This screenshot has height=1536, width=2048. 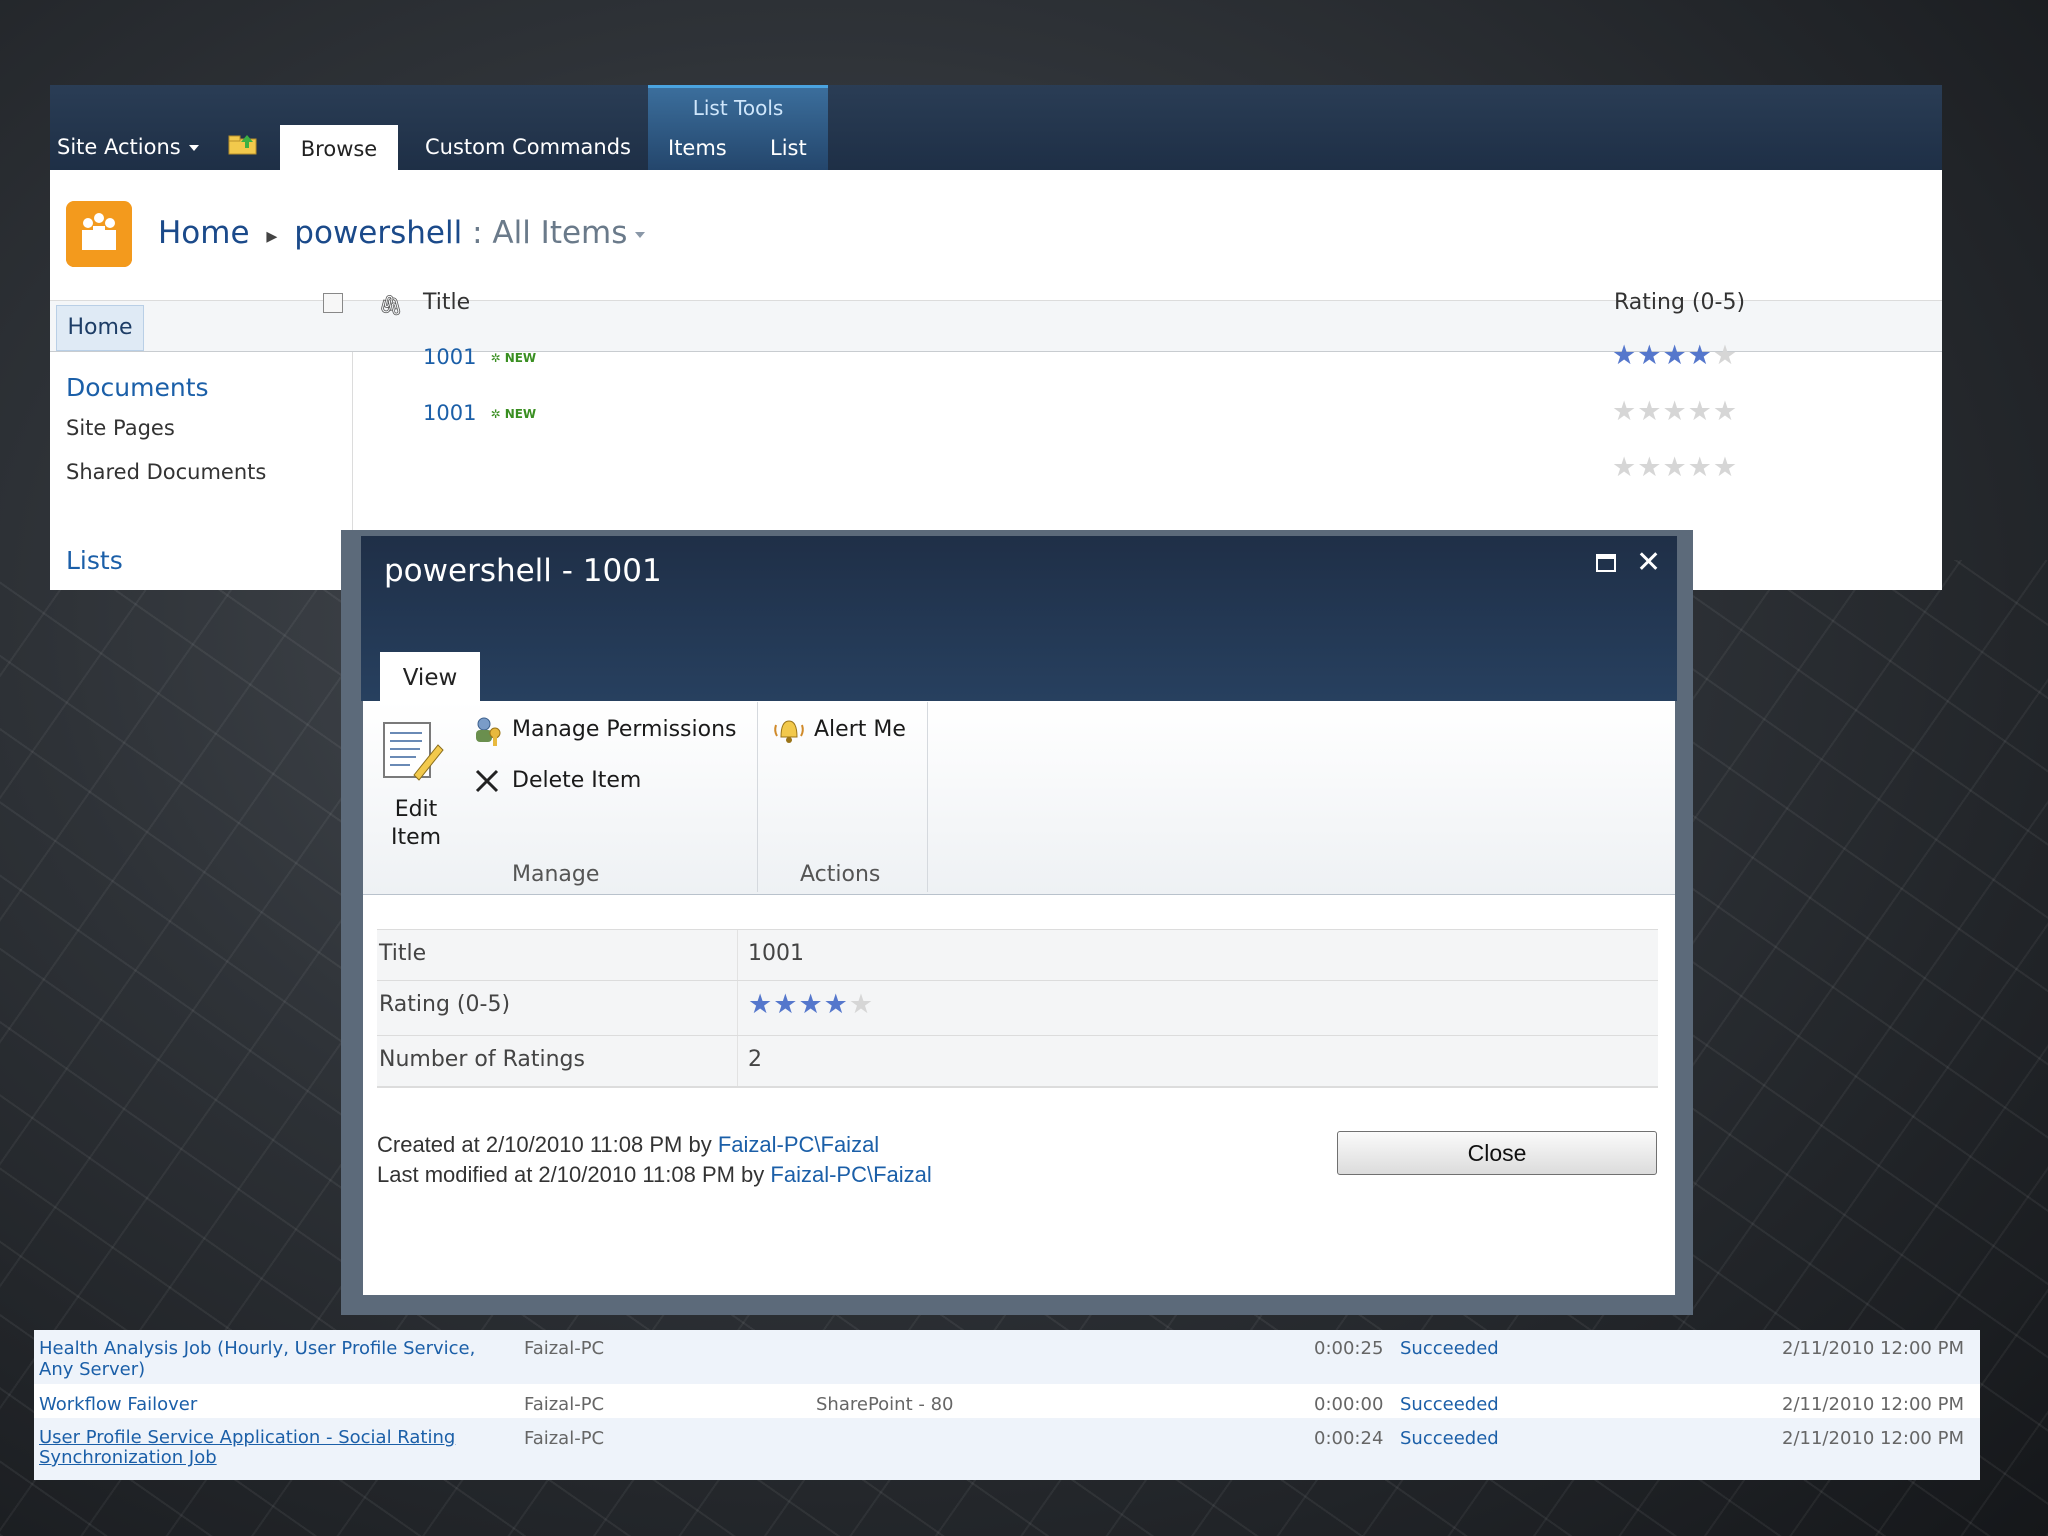 I want to click on view-selector: All Items, so click(x=569, y=233).